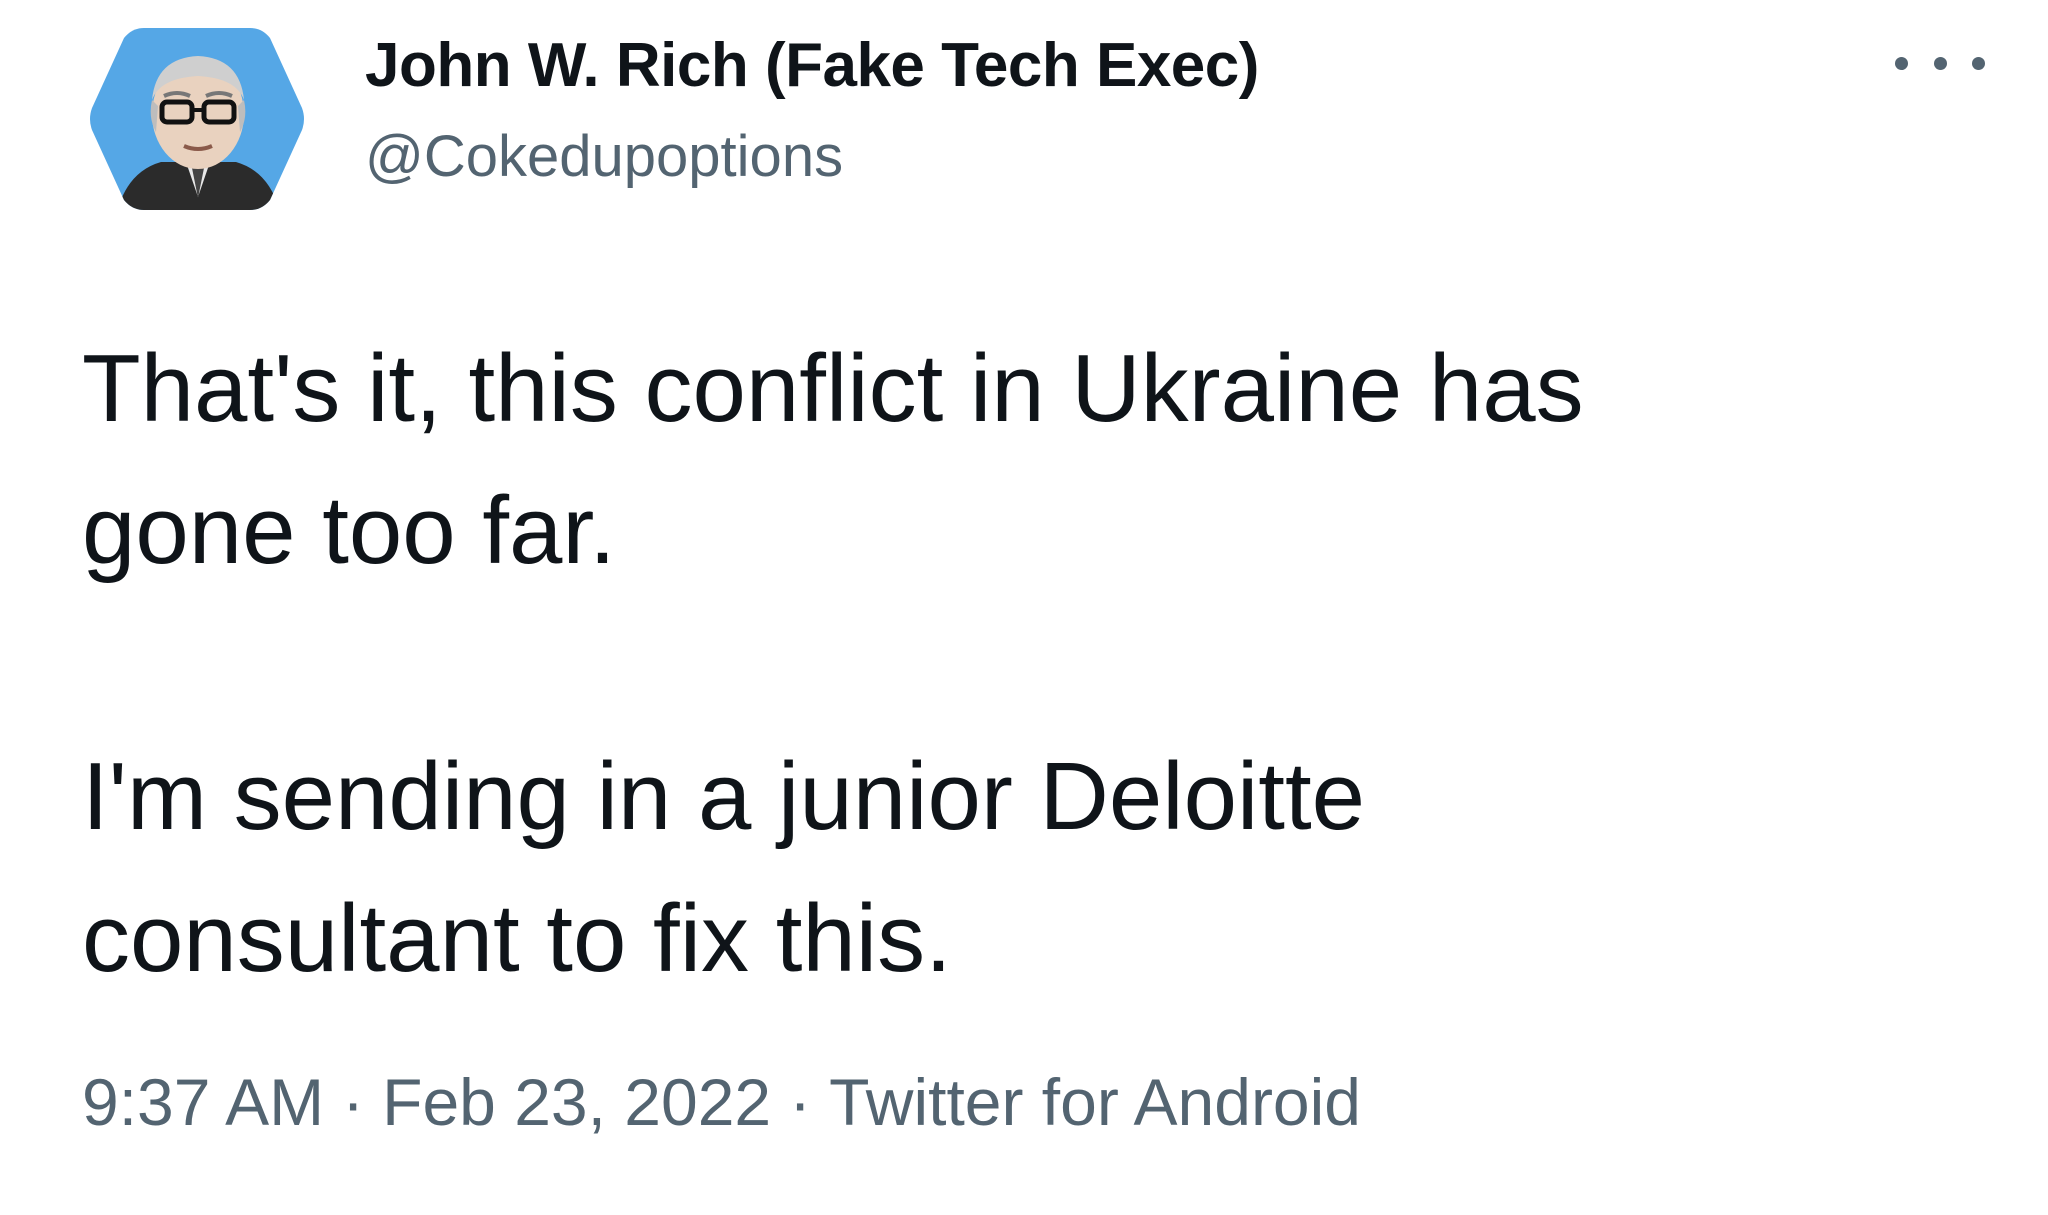 This screenshot has width=2048, height=1215. What do you see at coordinates (349, 530) in the screenshot?
I see `tweet-text-line: gone too far.` at bounding box center [349, 530].